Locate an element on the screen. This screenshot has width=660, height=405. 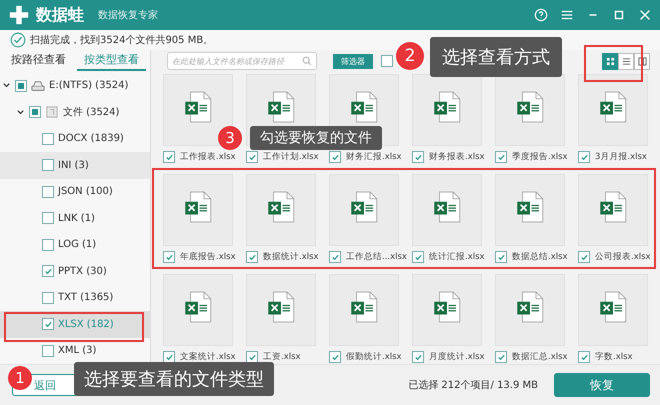
callout-tooltip: 选择查看方式 is located at coordinates (496, 57).